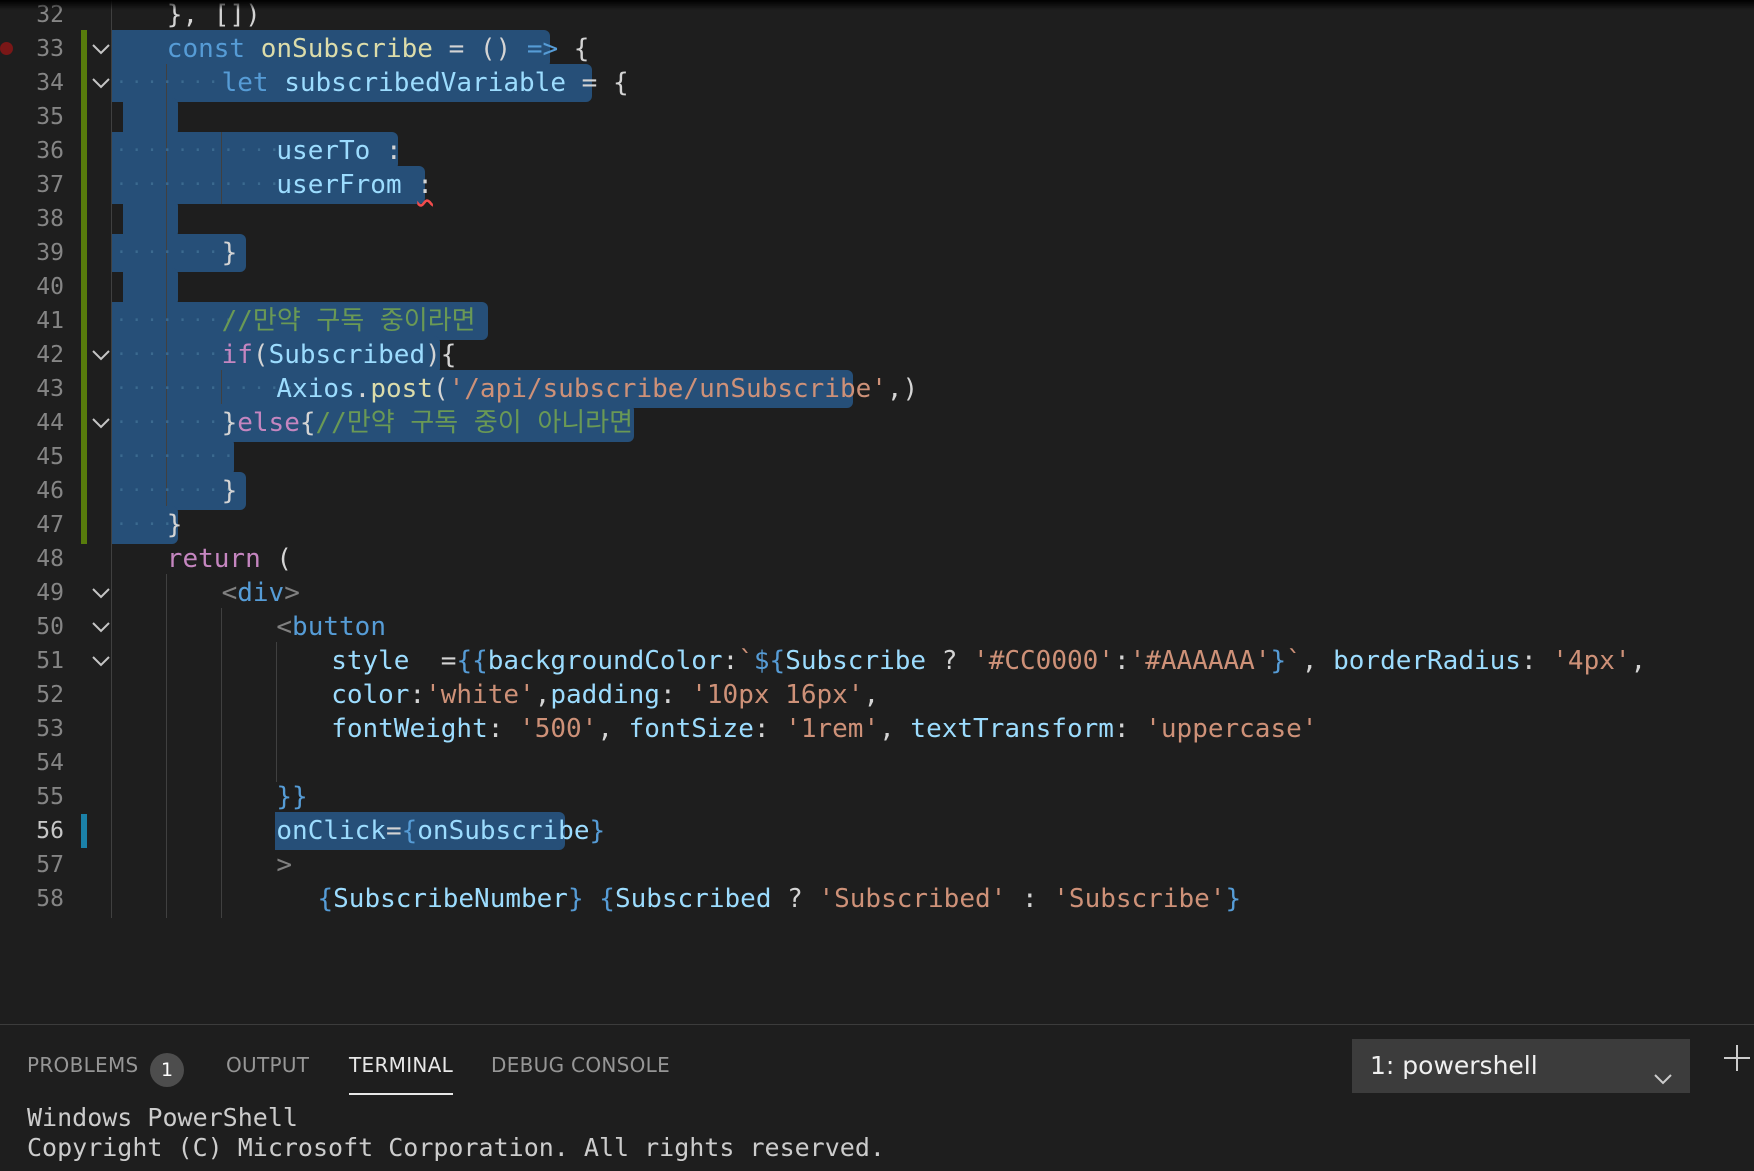 The width and height of the screenshot is (1754, 1171). What do you see at coordinates (877, 695) in the screenshot?
I see `code-line: 52 color:'white',padding: '10px 16px',` at bounding box center [877, 695].